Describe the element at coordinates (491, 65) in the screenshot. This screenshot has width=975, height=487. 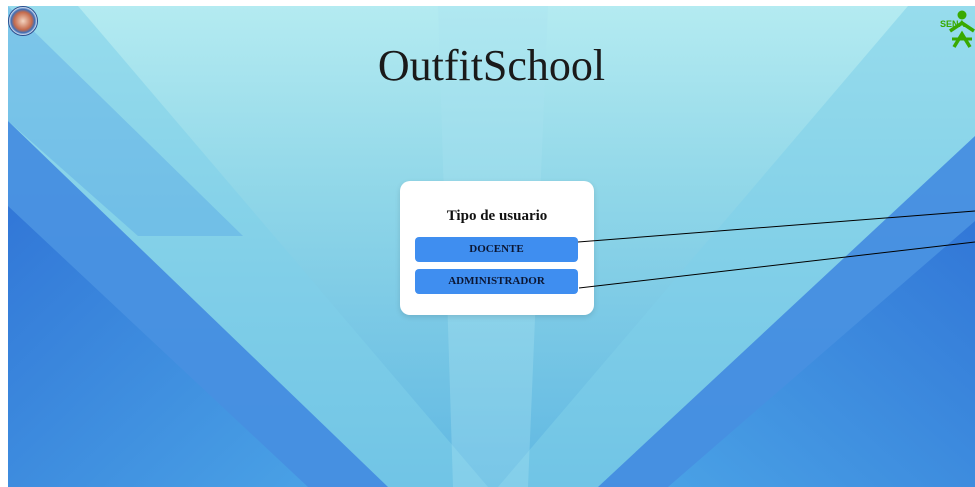
I see `page-title: OutfitSchool` at that location.